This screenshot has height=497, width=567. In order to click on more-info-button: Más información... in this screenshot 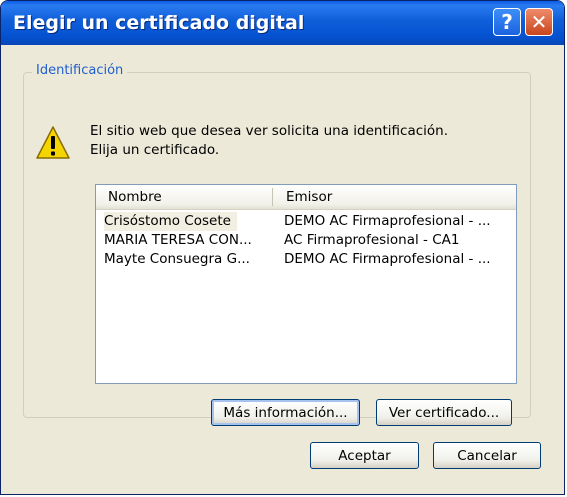, I will do `click(285, 412)`.